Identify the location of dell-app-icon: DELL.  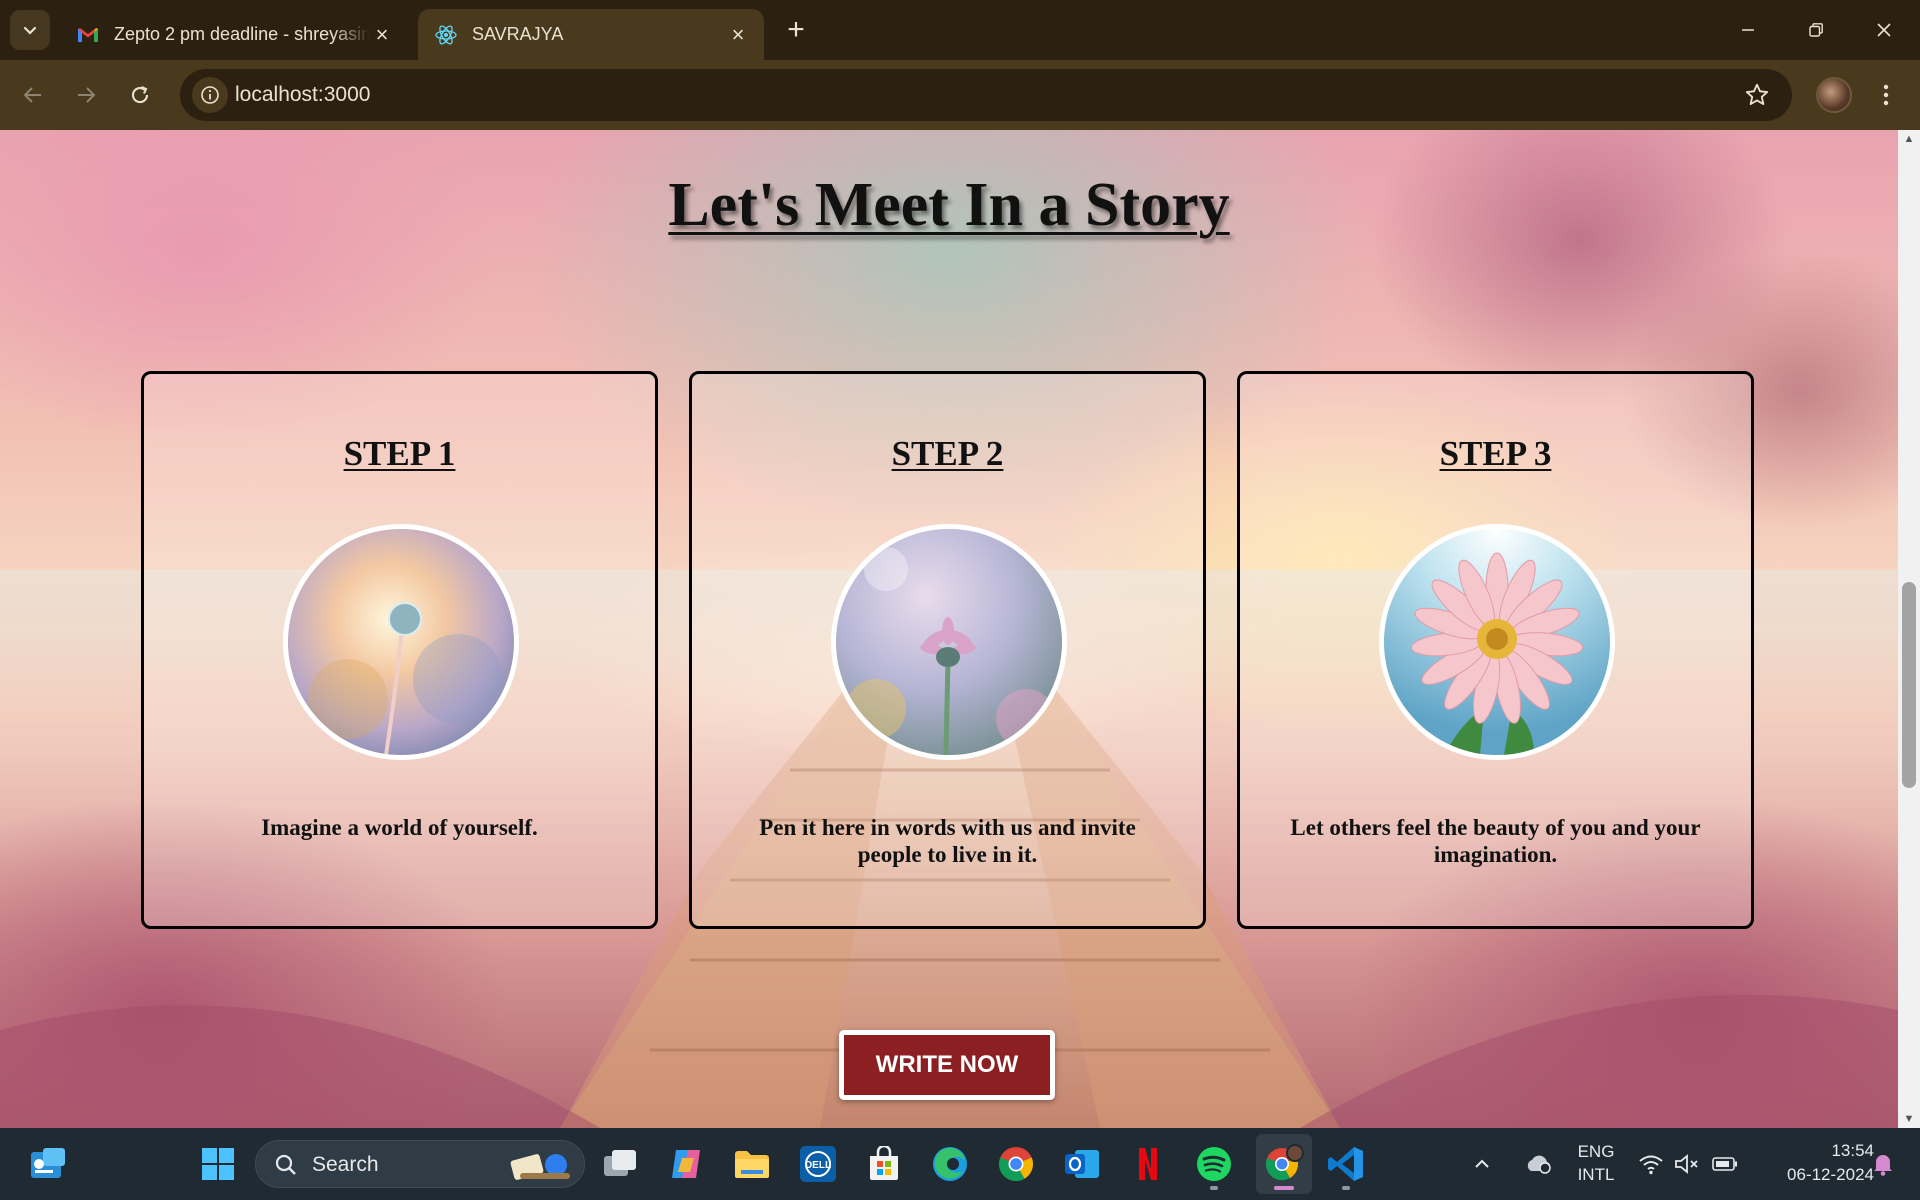
(818, 1164).